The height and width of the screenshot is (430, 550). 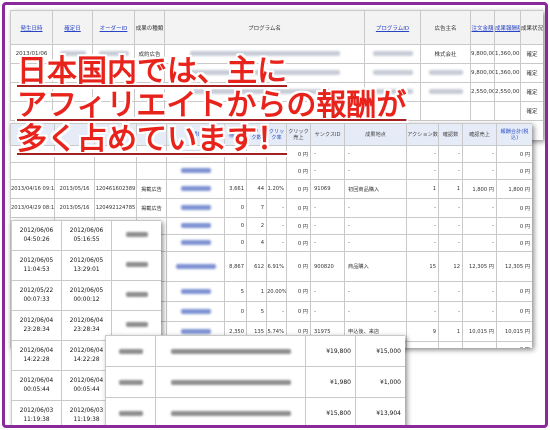 I want to click on sort-amount-header: 注文金額, so click(x=482, y=27).